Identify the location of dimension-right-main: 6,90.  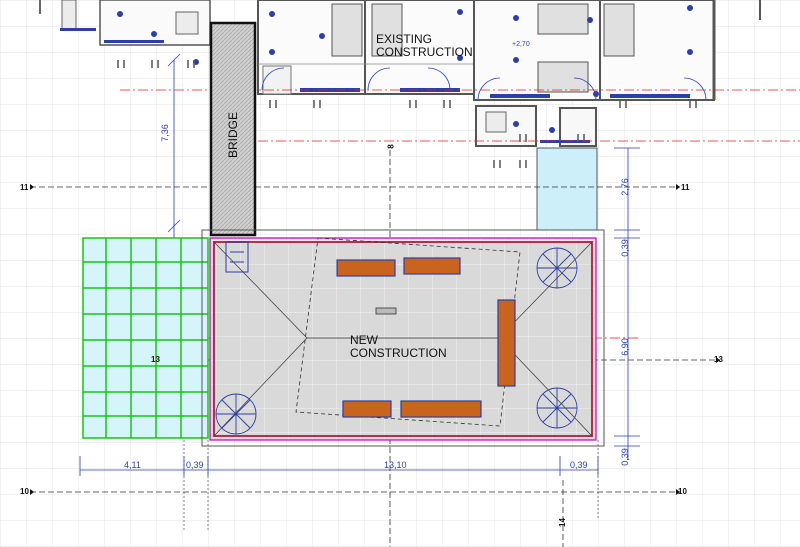
(625, 347).